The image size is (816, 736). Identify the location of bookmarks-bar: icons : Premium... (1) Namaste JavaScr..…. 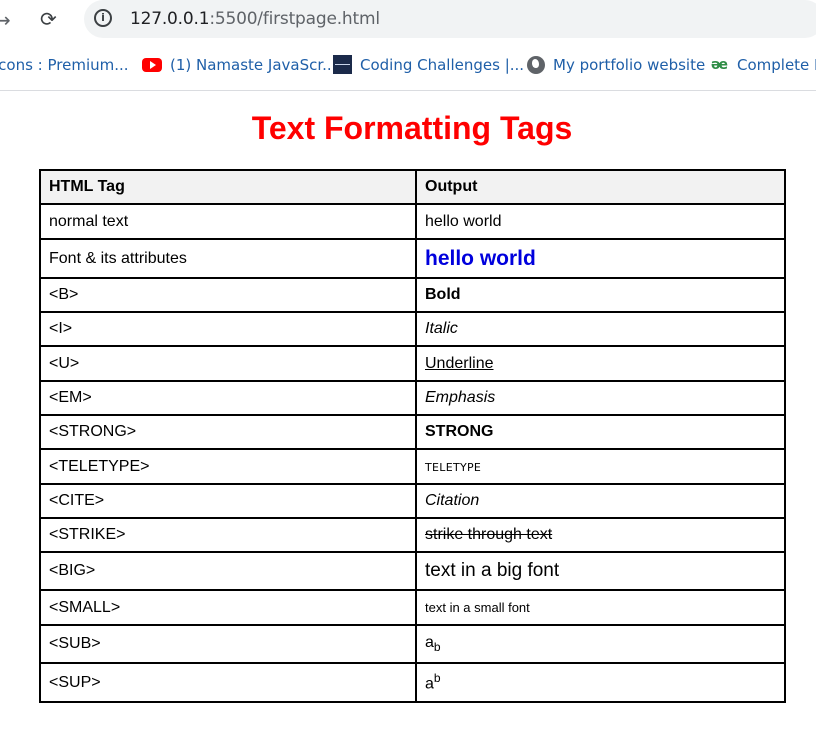
(408, 65).